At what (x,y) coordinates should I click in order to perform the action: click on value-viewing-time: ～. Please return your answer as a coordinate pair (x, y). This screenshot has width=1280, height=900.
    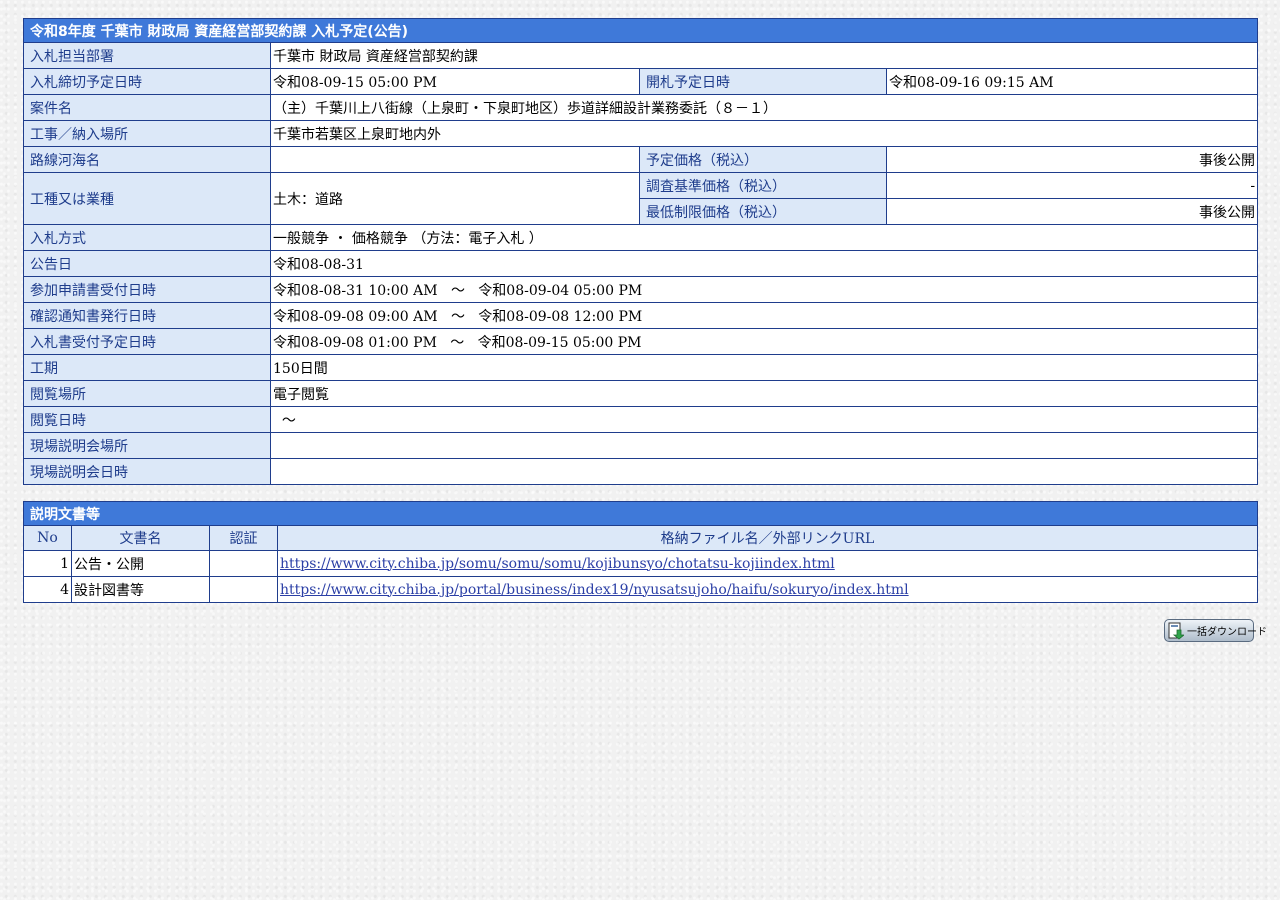
    Looking at the image, I should click on (764, 419).